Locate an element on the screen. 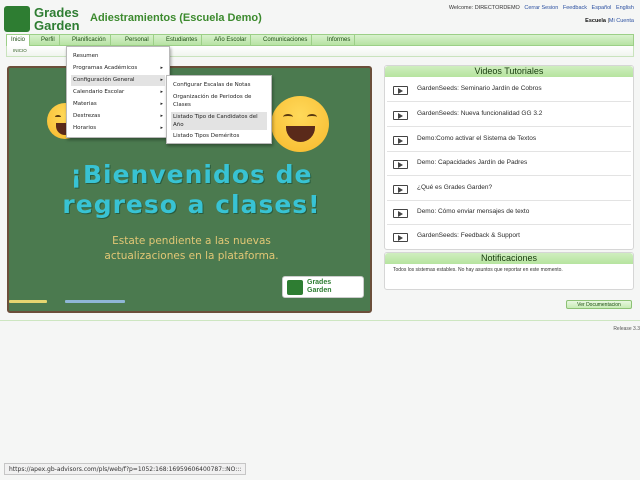 The image size is (640, 480). school-account-links: Escuela |Mi Cuenta is located at coordinates (609, 21).